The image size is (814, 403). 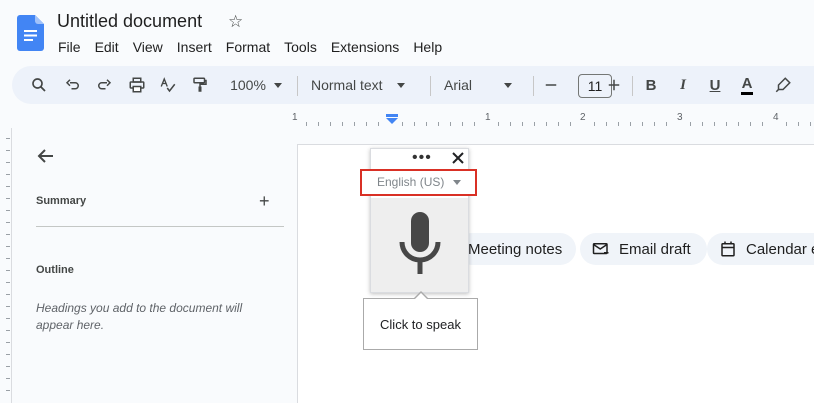 I want to click on zoom-select: 100%, so click(x=256, y=85).